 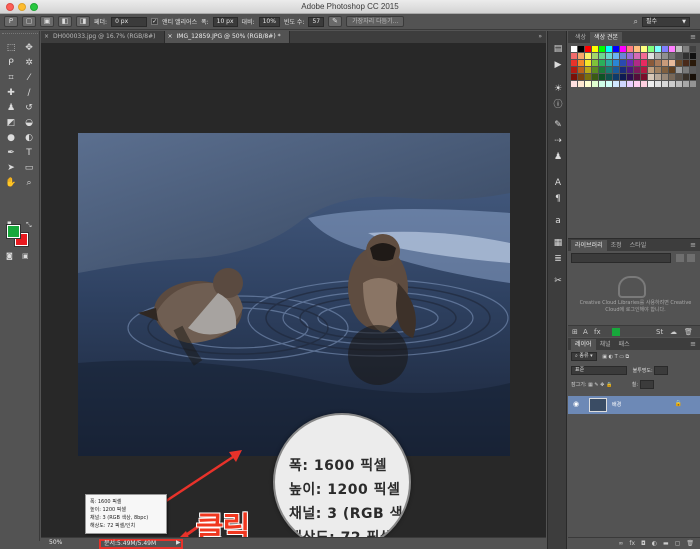 I want to click on sync-icon: ☁, so click(x=673, y=332).